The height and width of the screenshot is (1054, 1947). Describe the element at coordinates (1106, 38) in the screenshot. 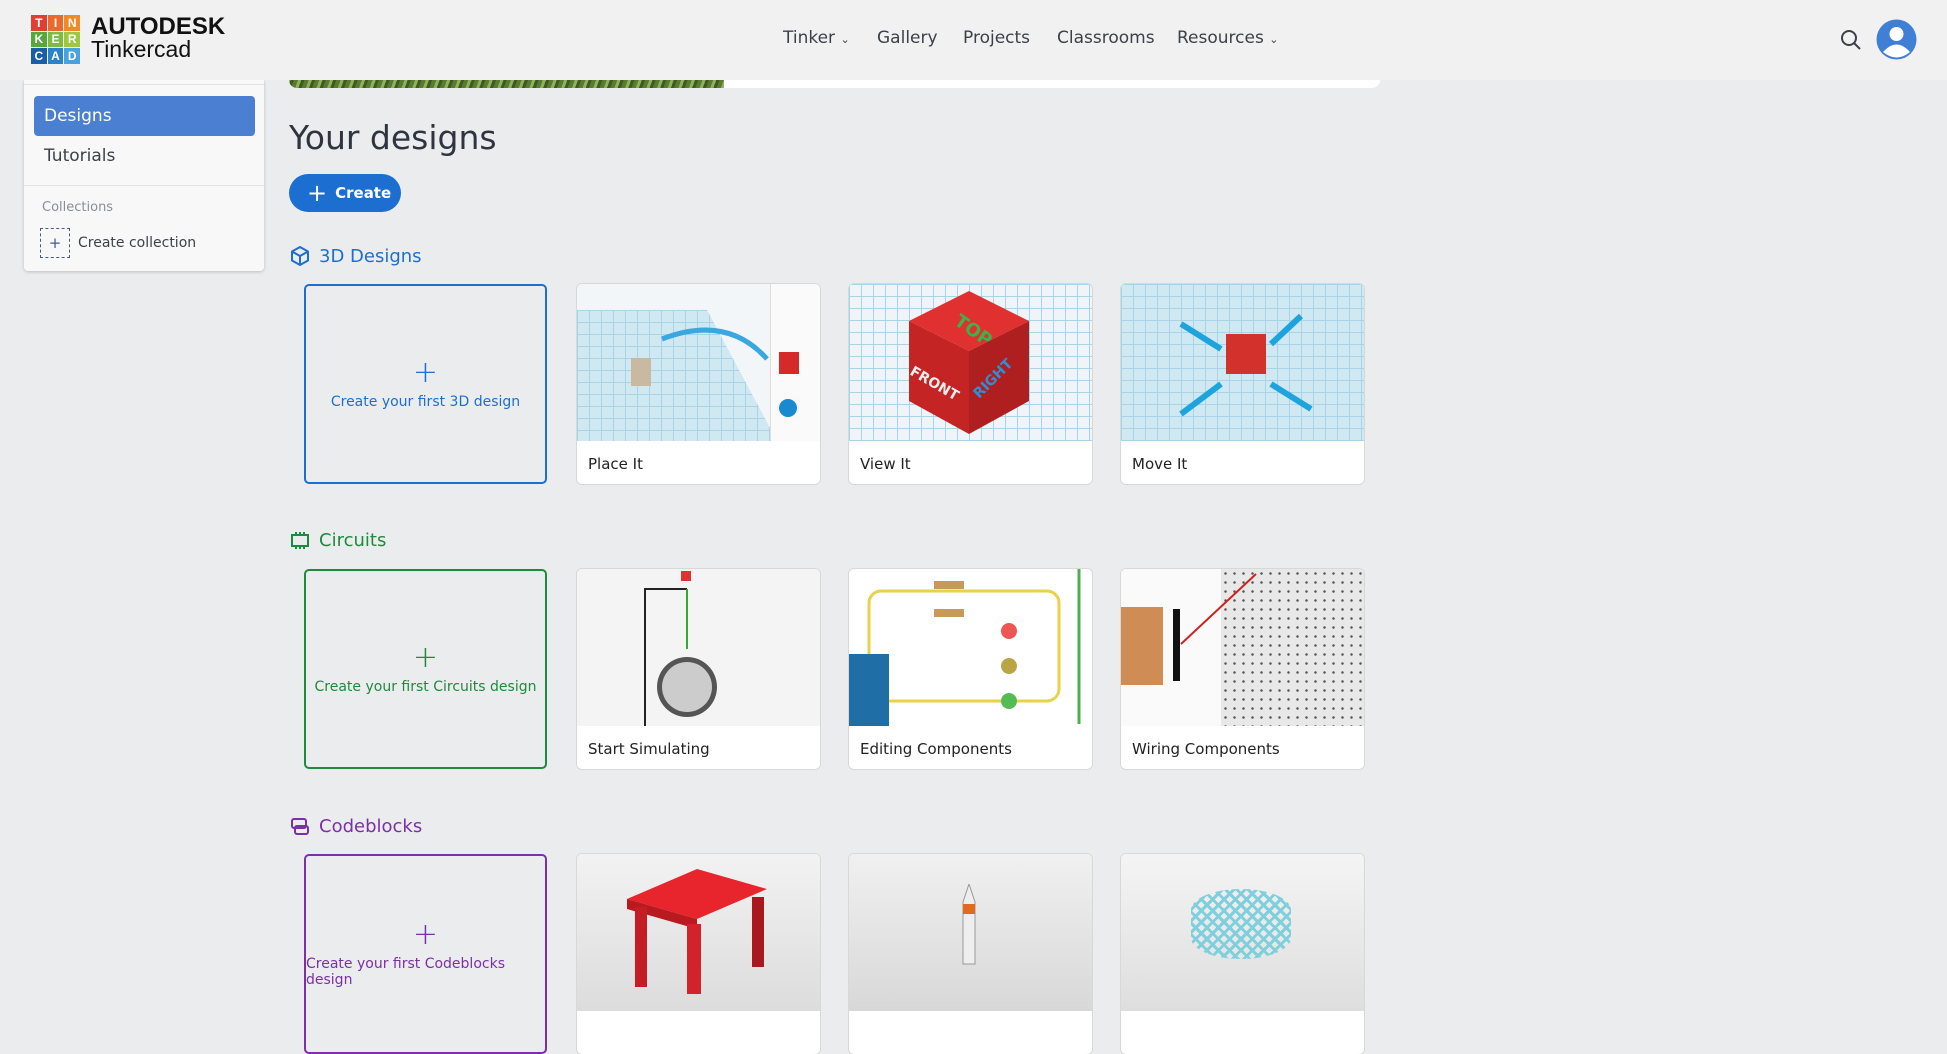

I see `nav-classrooms: Classrooms` at that location.